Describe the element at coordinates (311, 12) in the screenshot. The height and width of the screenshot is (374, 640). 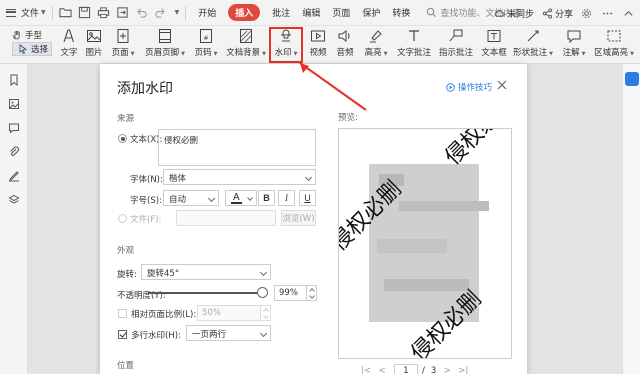
I see `tab-edit: 编辑` at that location.